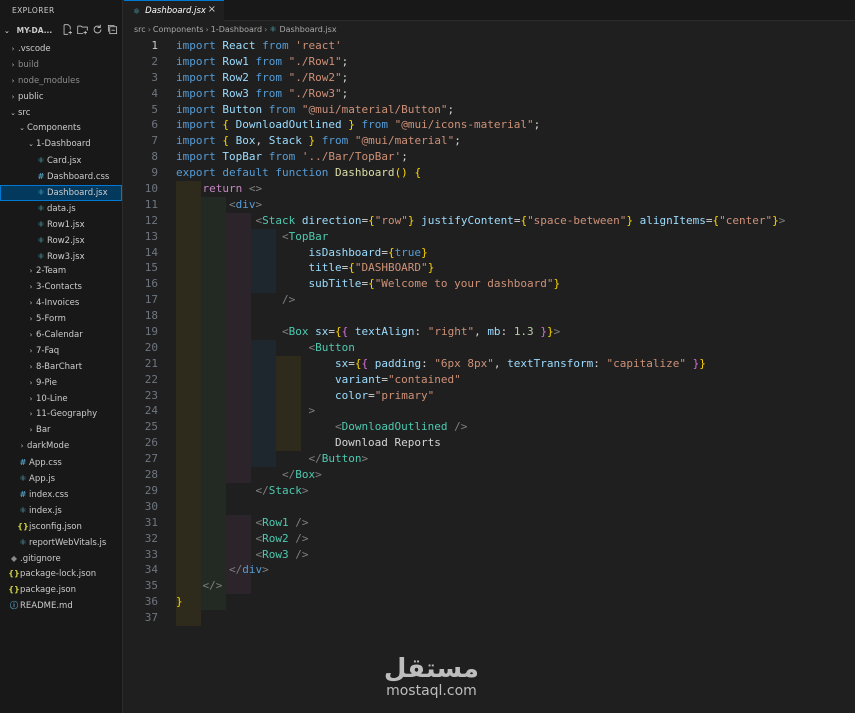 This screenshot has width=855, height=713. Describe the element at coordinates (212, 9) in the screenshot. I see `close-icon: ×` at that location.